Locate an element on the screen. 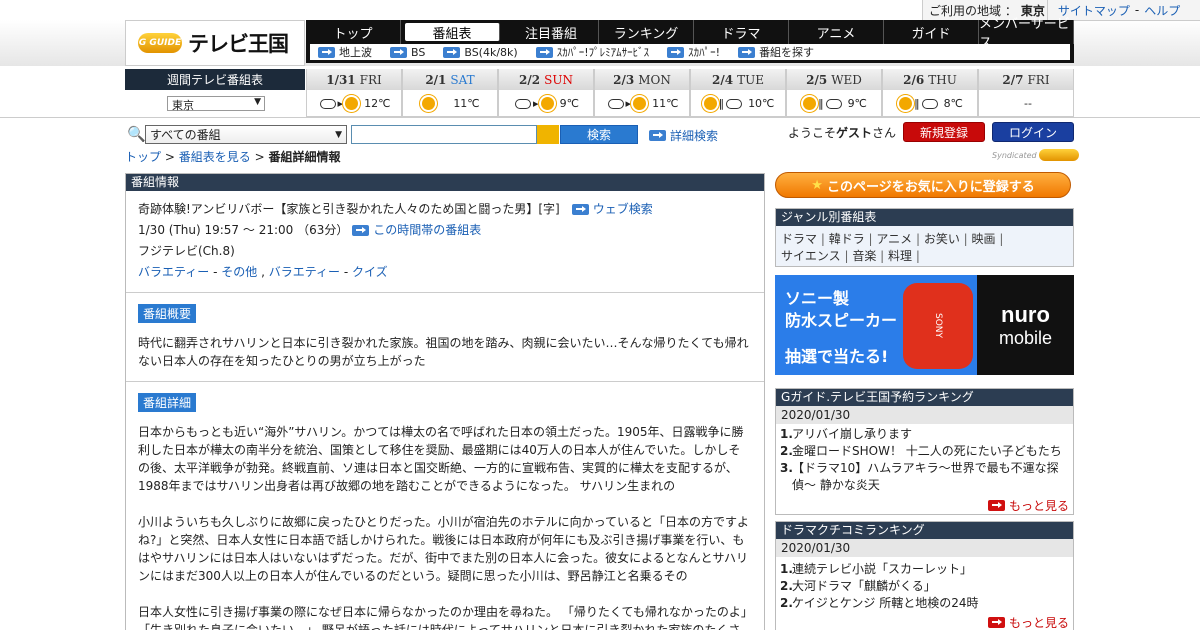 Image resolution: width=1200 pixels, height=630 pixels. genre-link: ドラマ is located at coordinates (799, 239).